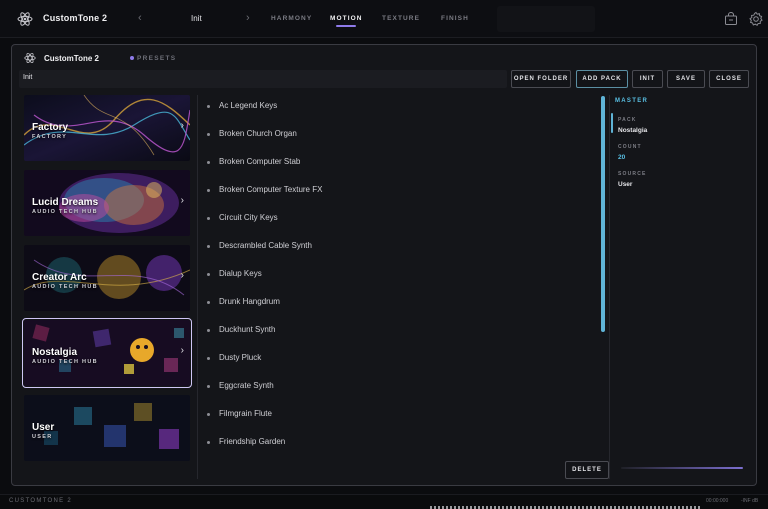 The image size is (768, 509). What do you see at coordinates (107, 353) in the screenshot?
I see `pack-card-nostalgia: Nostalgia AUDIO TECH HUB ›` at bounding box center [107, 353].